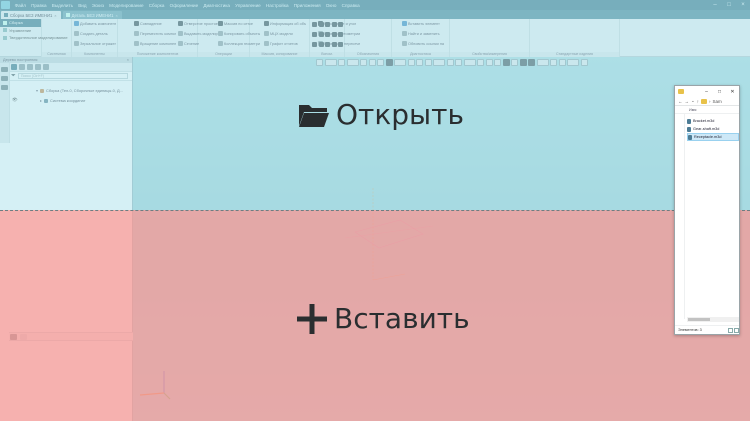 Image resolution: width=750 pixels, height=421 pixels. I want to click on explorer-nav-pane, so click(680, 216).